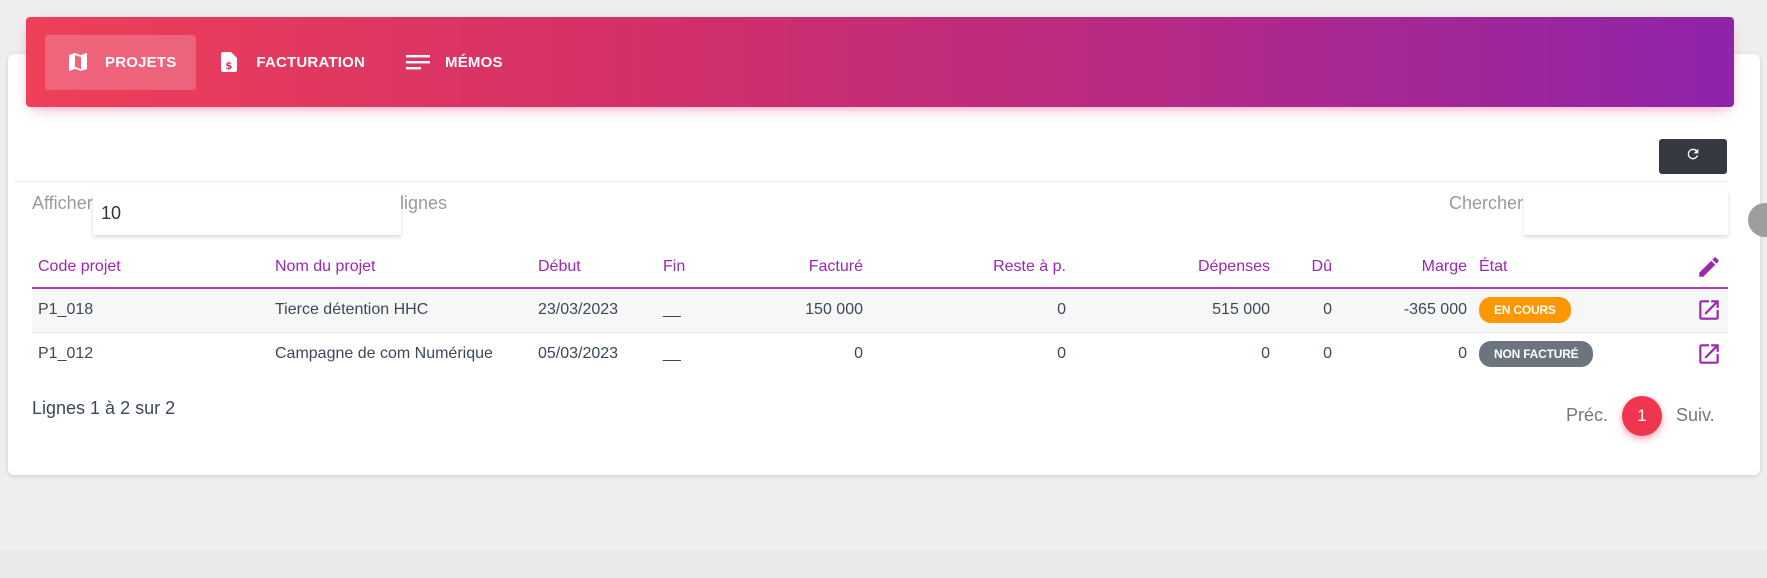 The image size is (1767, 578). What do you see at coordinates (1525, 310) in the screenshot?
I see `status-badge: EN COURS` at bounding box center [1525, 310].